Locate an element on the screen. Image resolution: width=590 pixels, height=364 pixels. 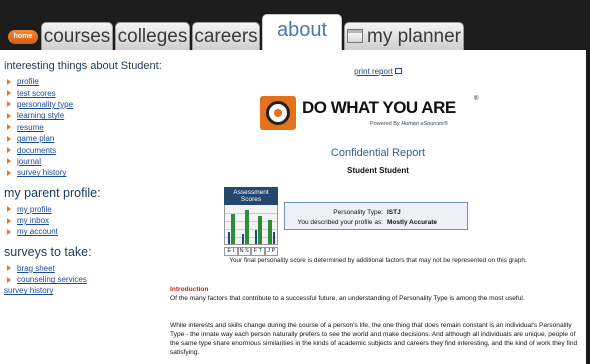
sidebar-link: my profile is located at coordinates (34, 209).